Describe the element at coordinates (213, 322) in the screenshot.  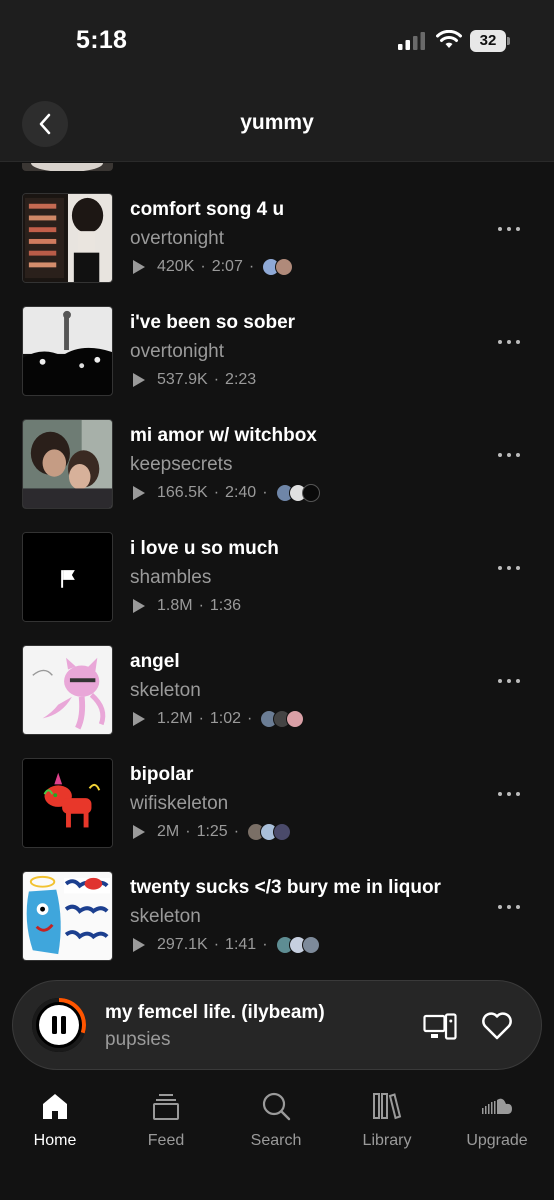
I see `track-title: i've been so sober` at that location.